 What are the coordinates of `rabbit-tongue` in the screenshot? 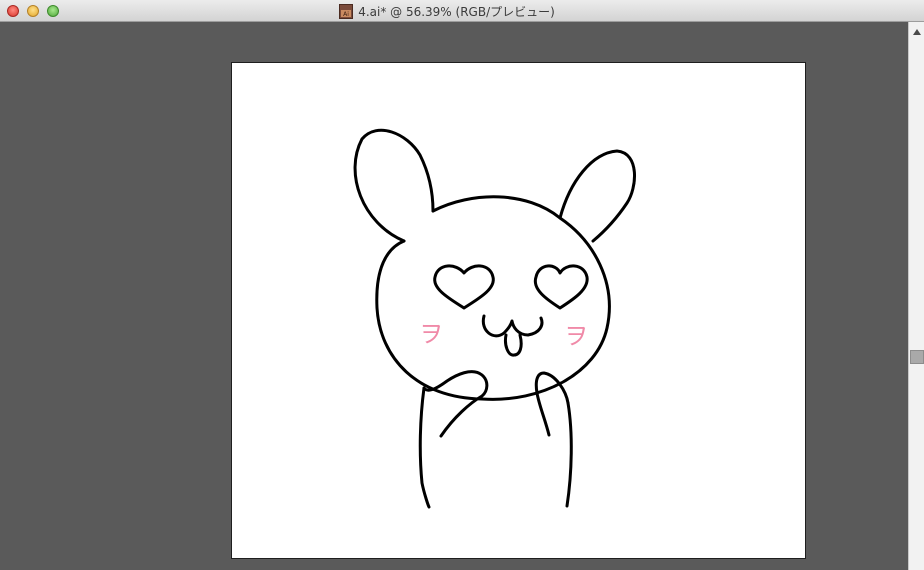 It's located at (513, 345).